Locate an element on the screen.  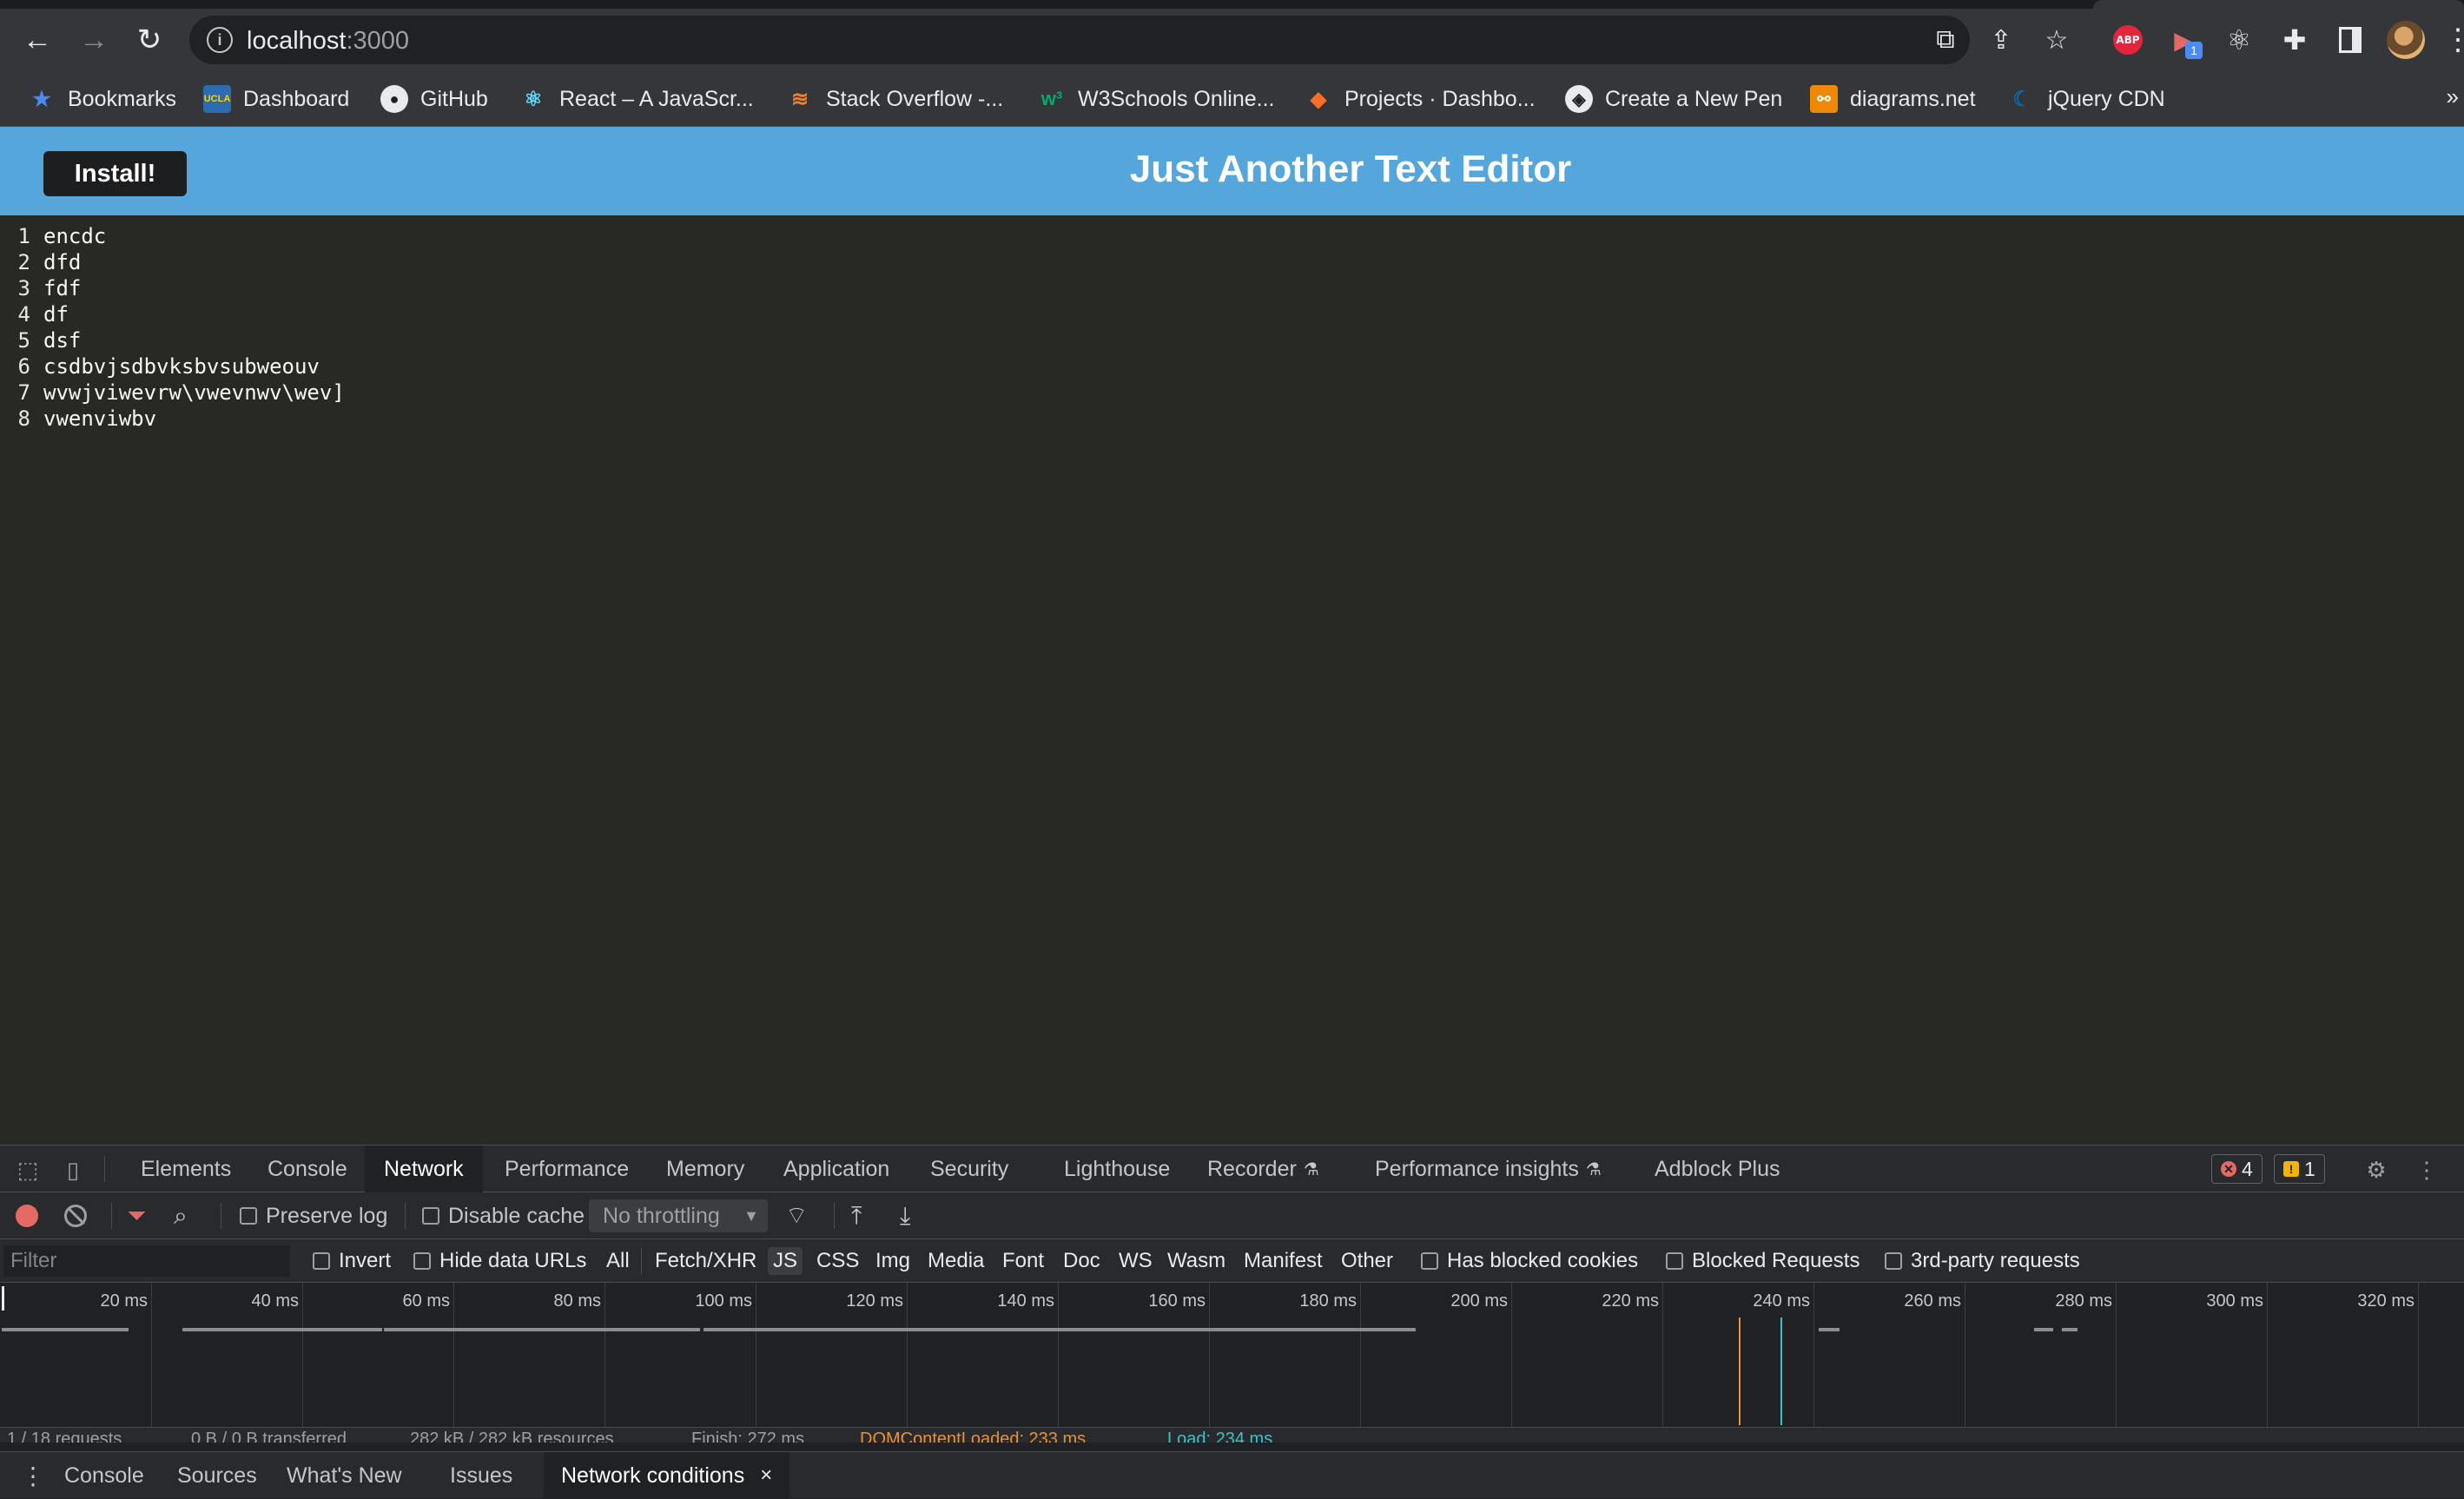
react-devtools-icon: ⚛ is located at coordinates (2239, 40).